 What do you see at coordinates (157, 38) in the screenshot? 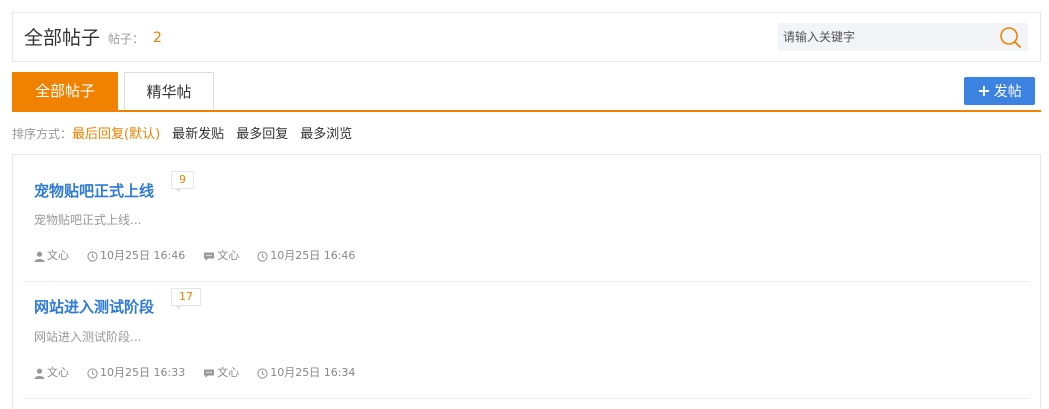
I see `post-count: 2` at bounding box center [157, 38].